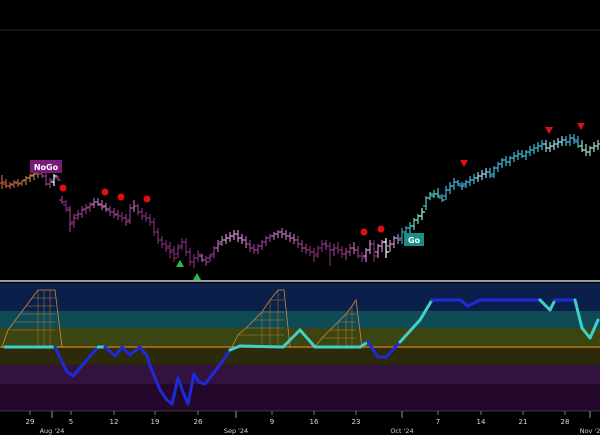 The width and height of the screenshot is (600, 435). I want to click on x-tick-label: 29, so click(30, 422).